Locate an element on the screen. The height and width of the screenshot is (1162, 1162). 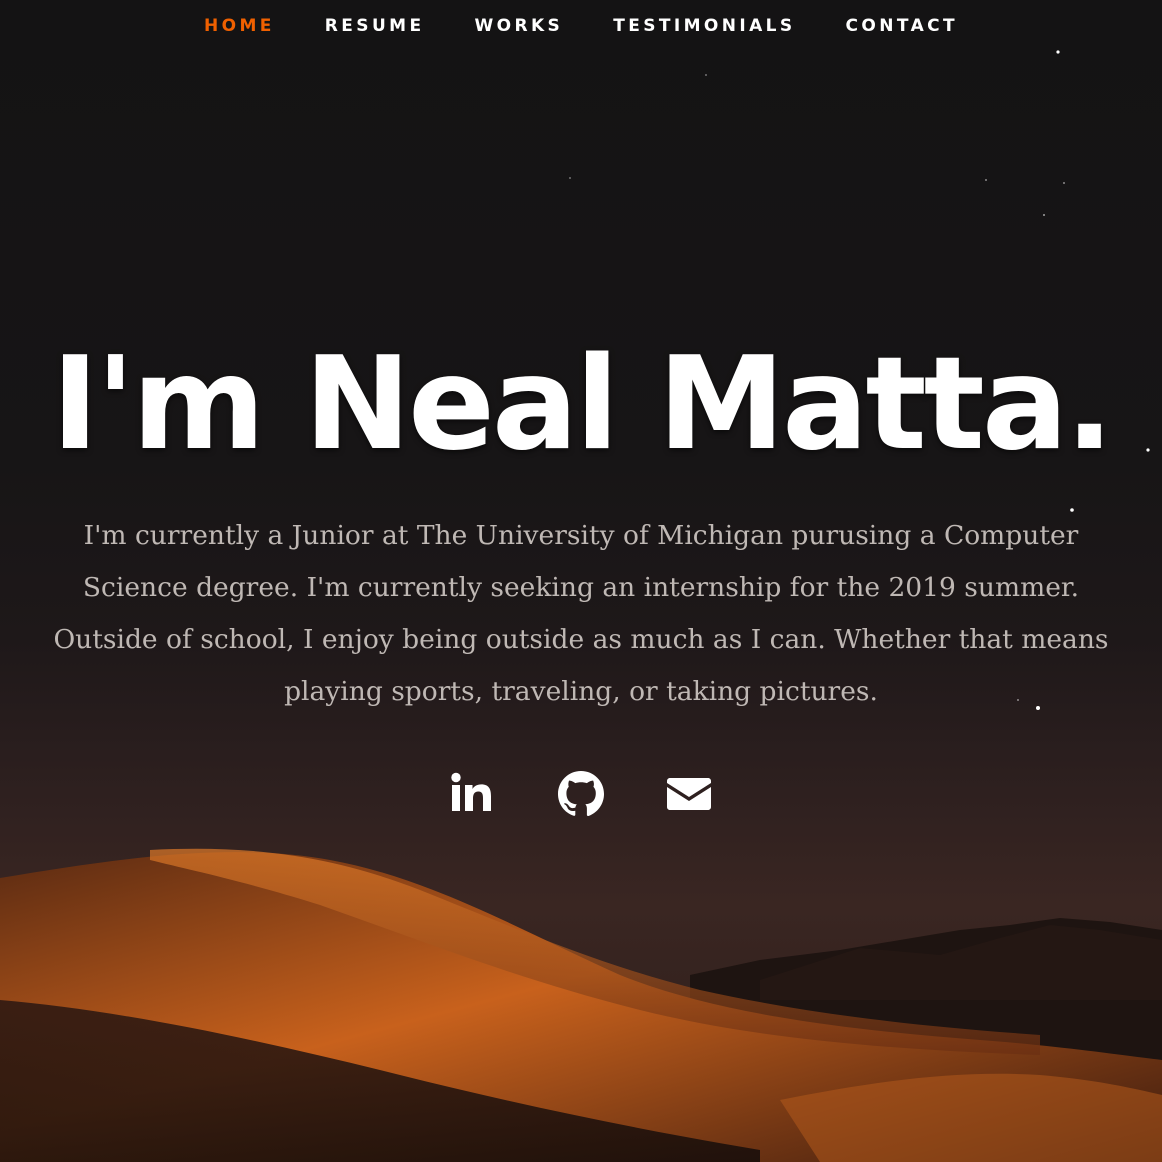
headline: I'm Neal Matta. is located at coordinates (582, 404).